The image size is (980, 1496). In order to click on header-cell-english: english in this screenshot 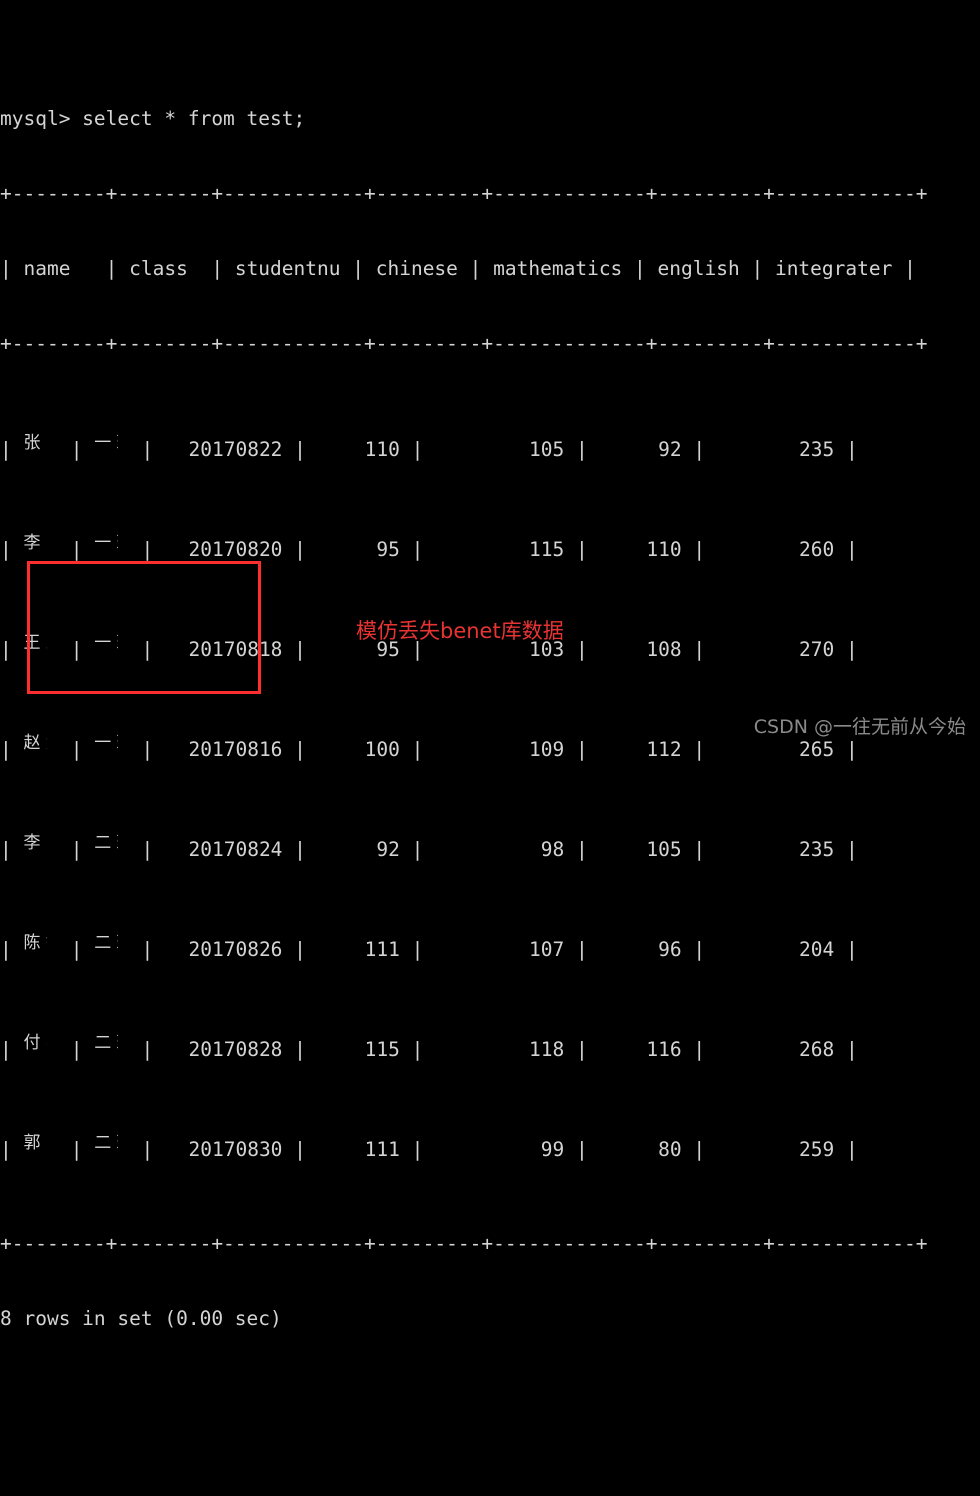, I will do `click(698, 268)`.